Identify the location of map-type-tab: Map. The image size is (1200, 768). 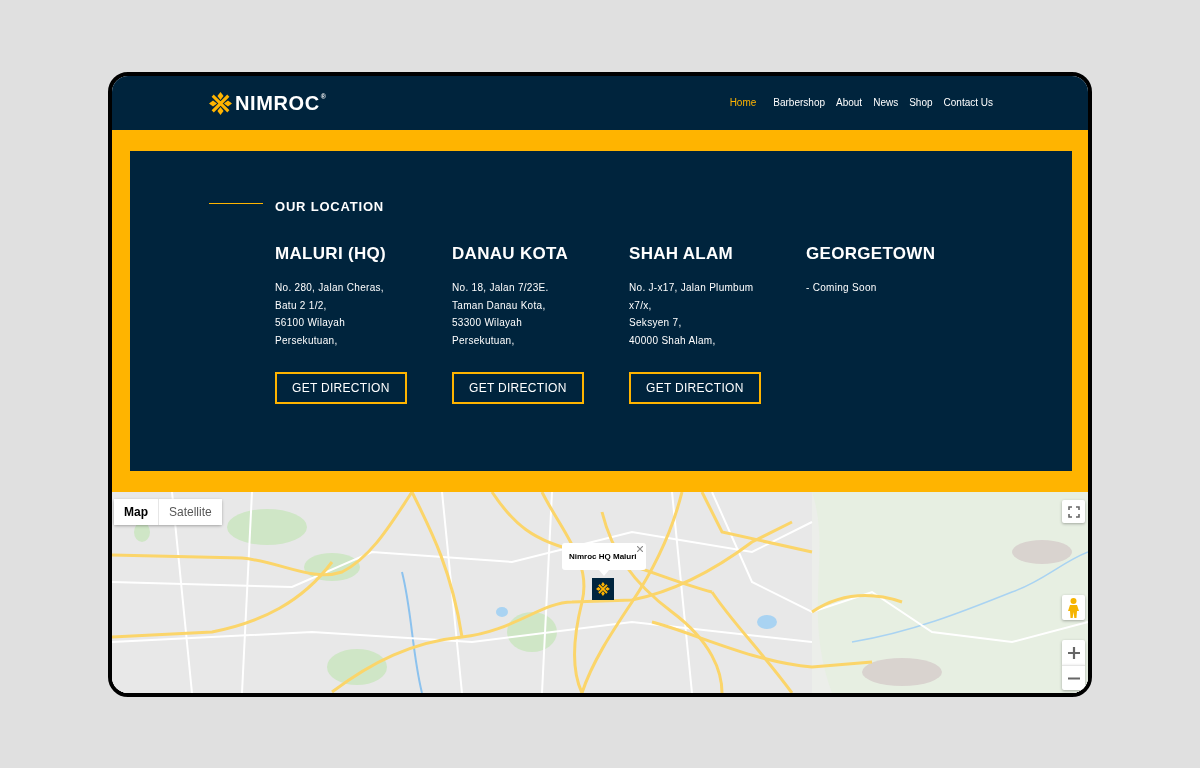
(136, 512).